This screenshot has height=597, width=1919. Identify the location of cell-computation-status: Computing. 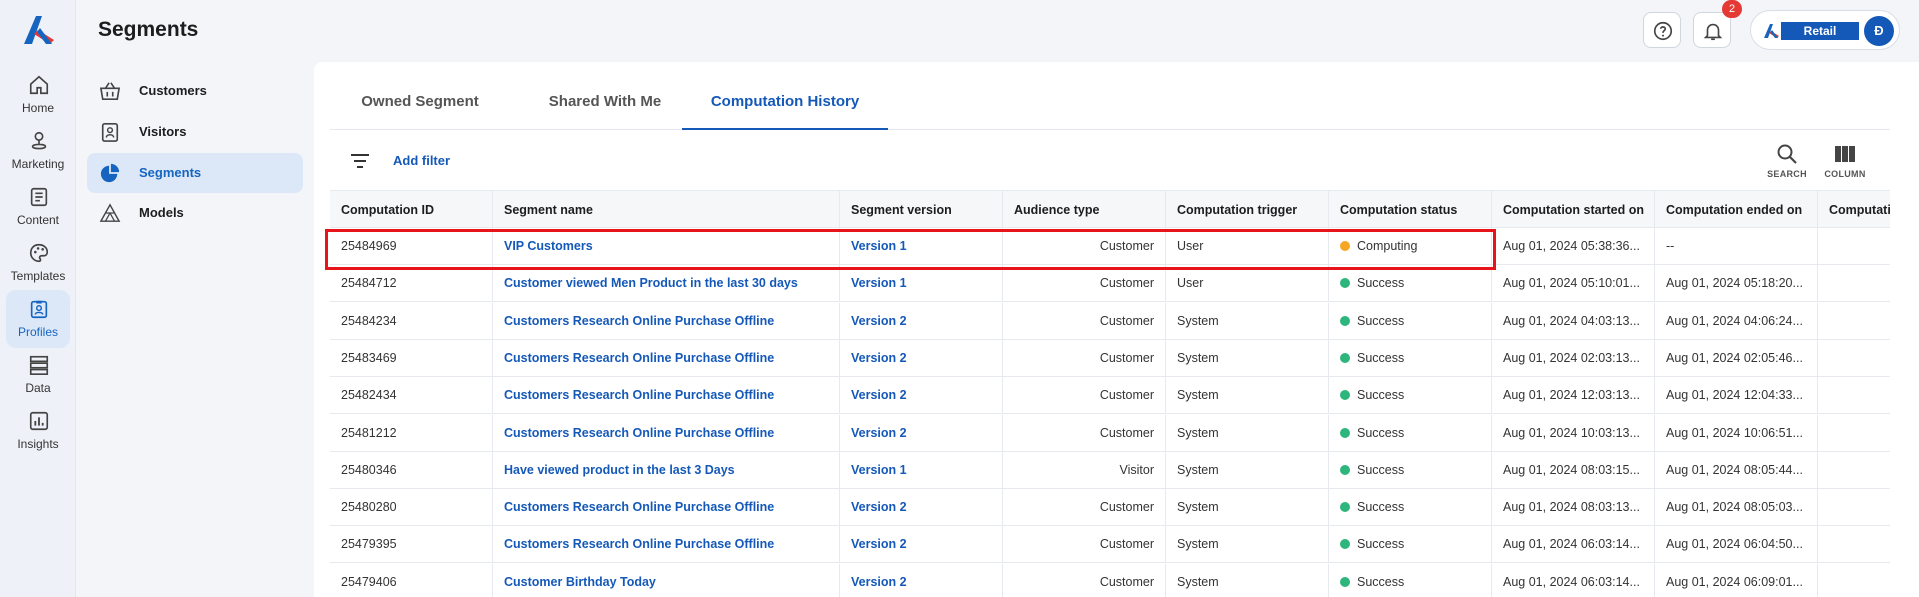
(1410, 246).